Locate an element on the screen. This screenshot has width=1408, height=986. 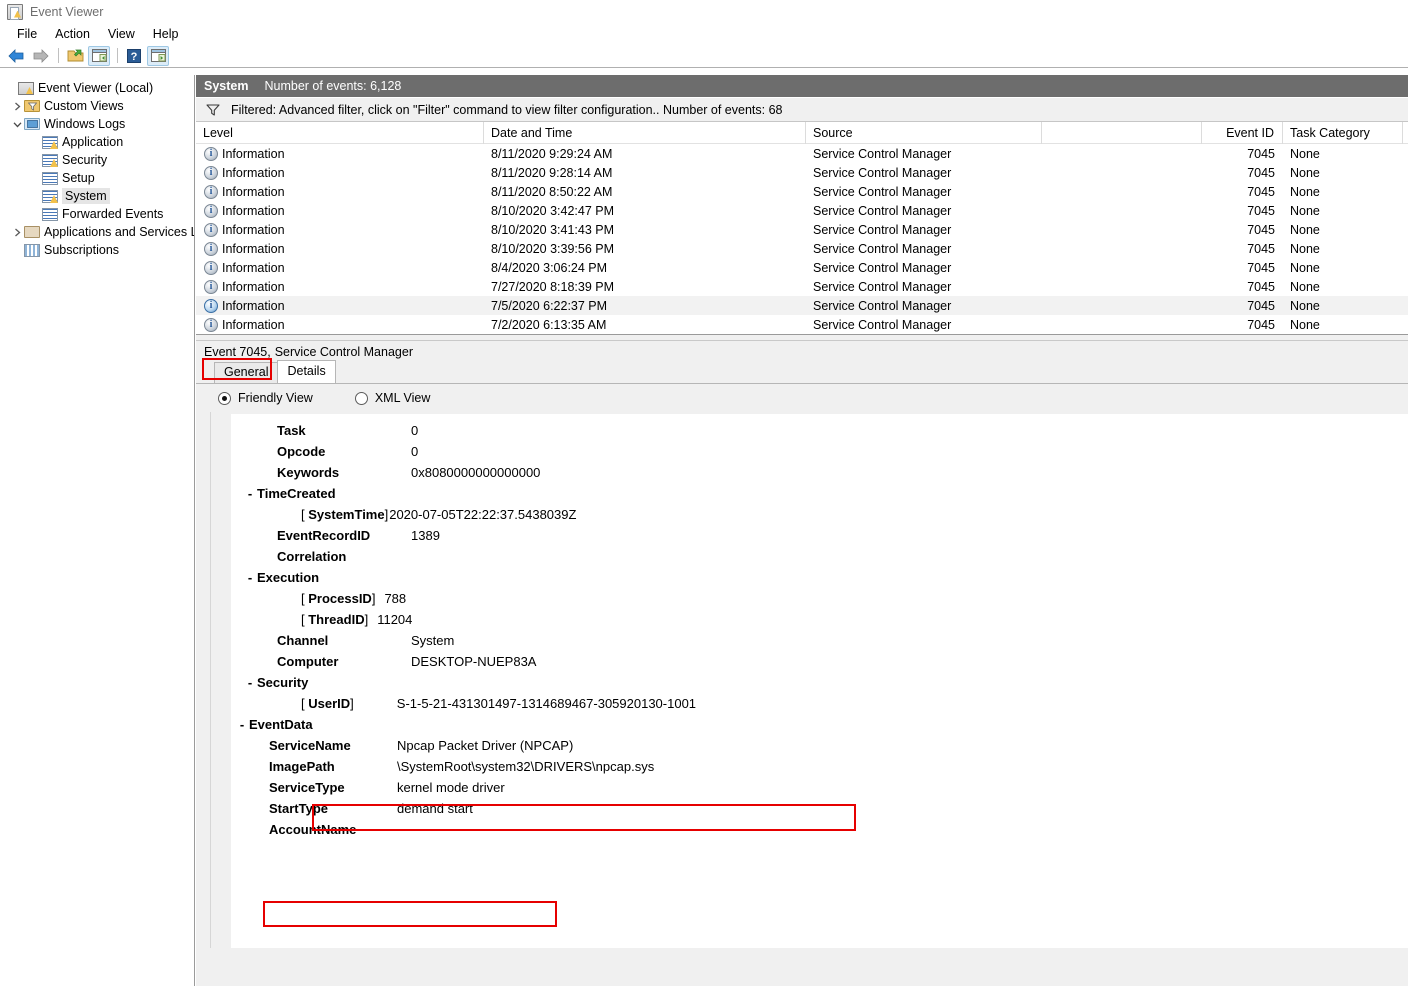
cell-source-text: Service Control Manager is located at coordinates (882, 172).